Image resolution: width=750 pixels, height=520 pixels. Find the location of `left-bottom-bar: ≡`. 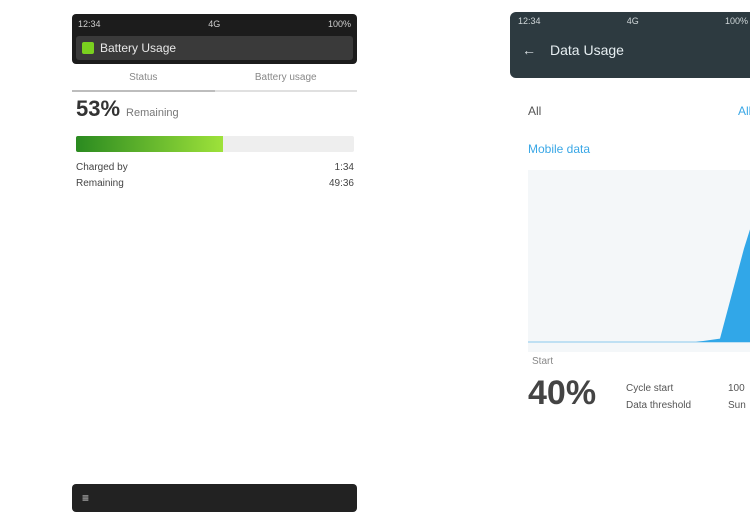

left-bottom-bar: ≡ is located at coordinates (214, 498).